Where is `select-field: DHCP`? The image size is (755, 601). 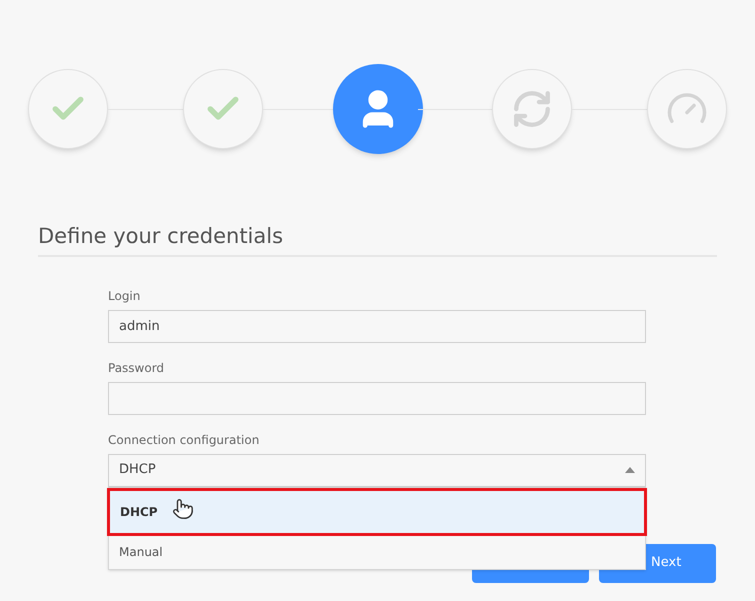
select-field: DHCP is located at coordinates (377, 470).